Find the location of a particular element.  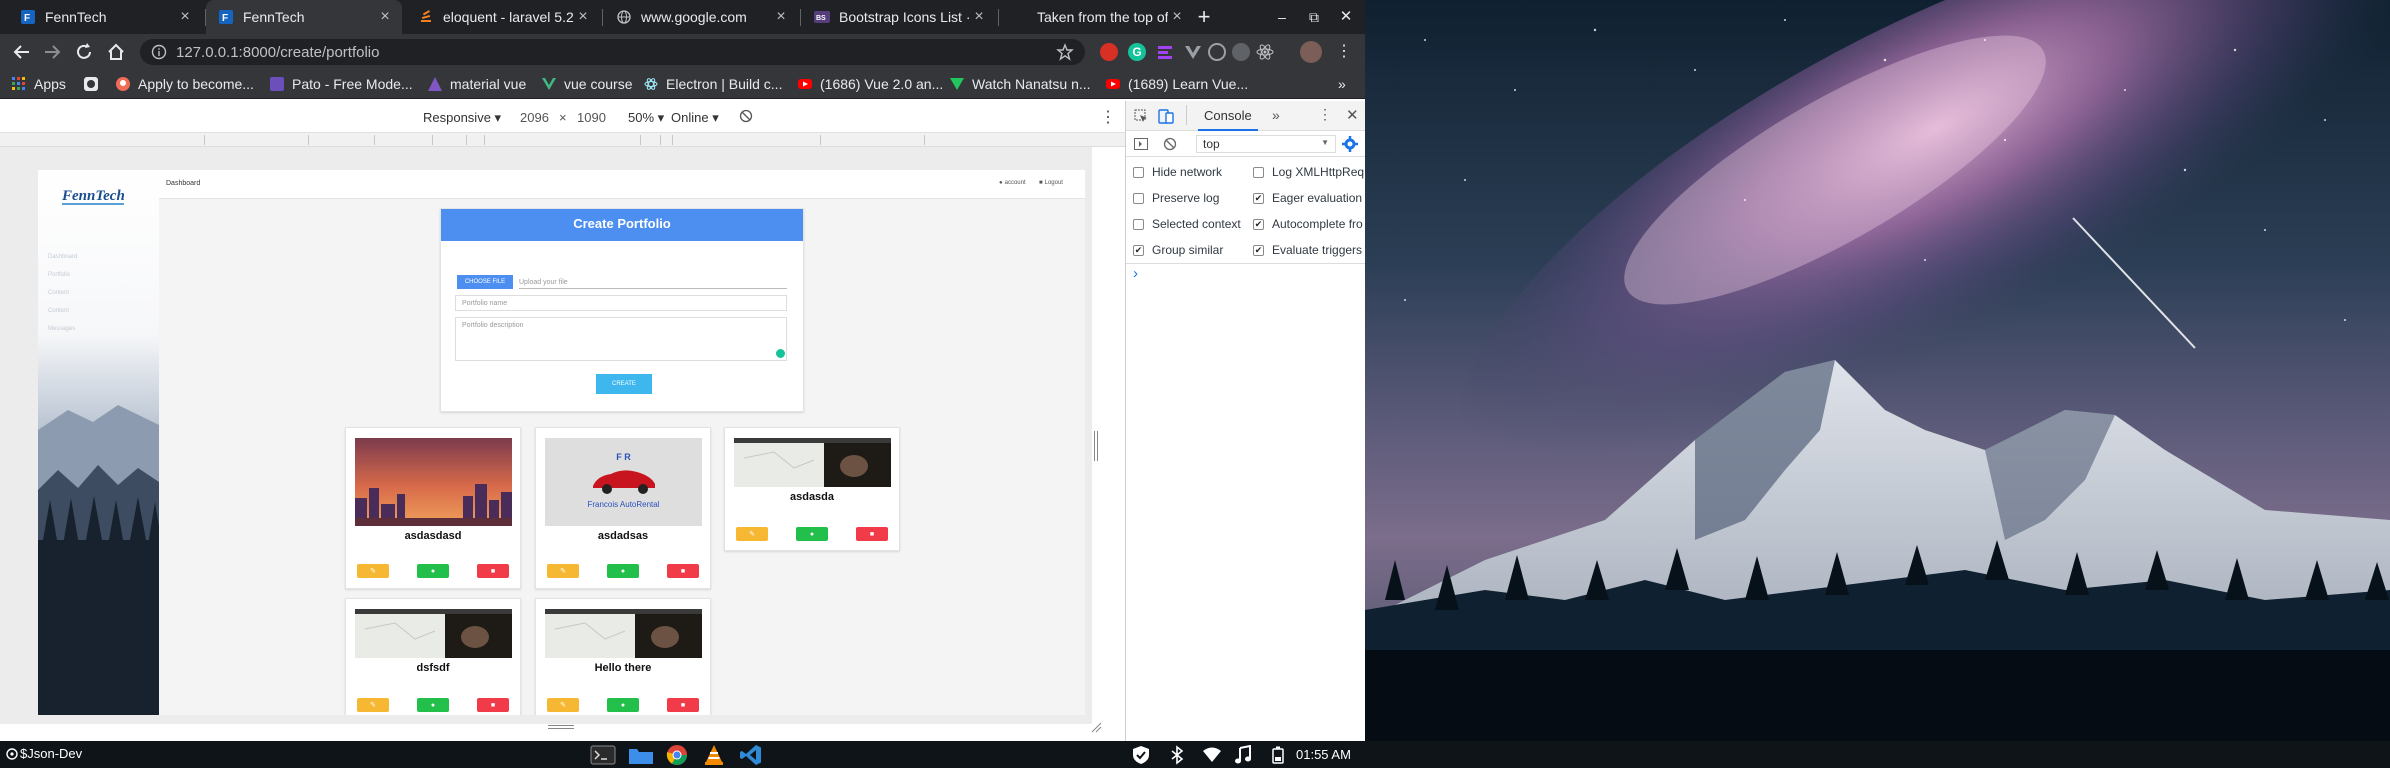

bookmark-pocket is located at coordinates (95, 84).